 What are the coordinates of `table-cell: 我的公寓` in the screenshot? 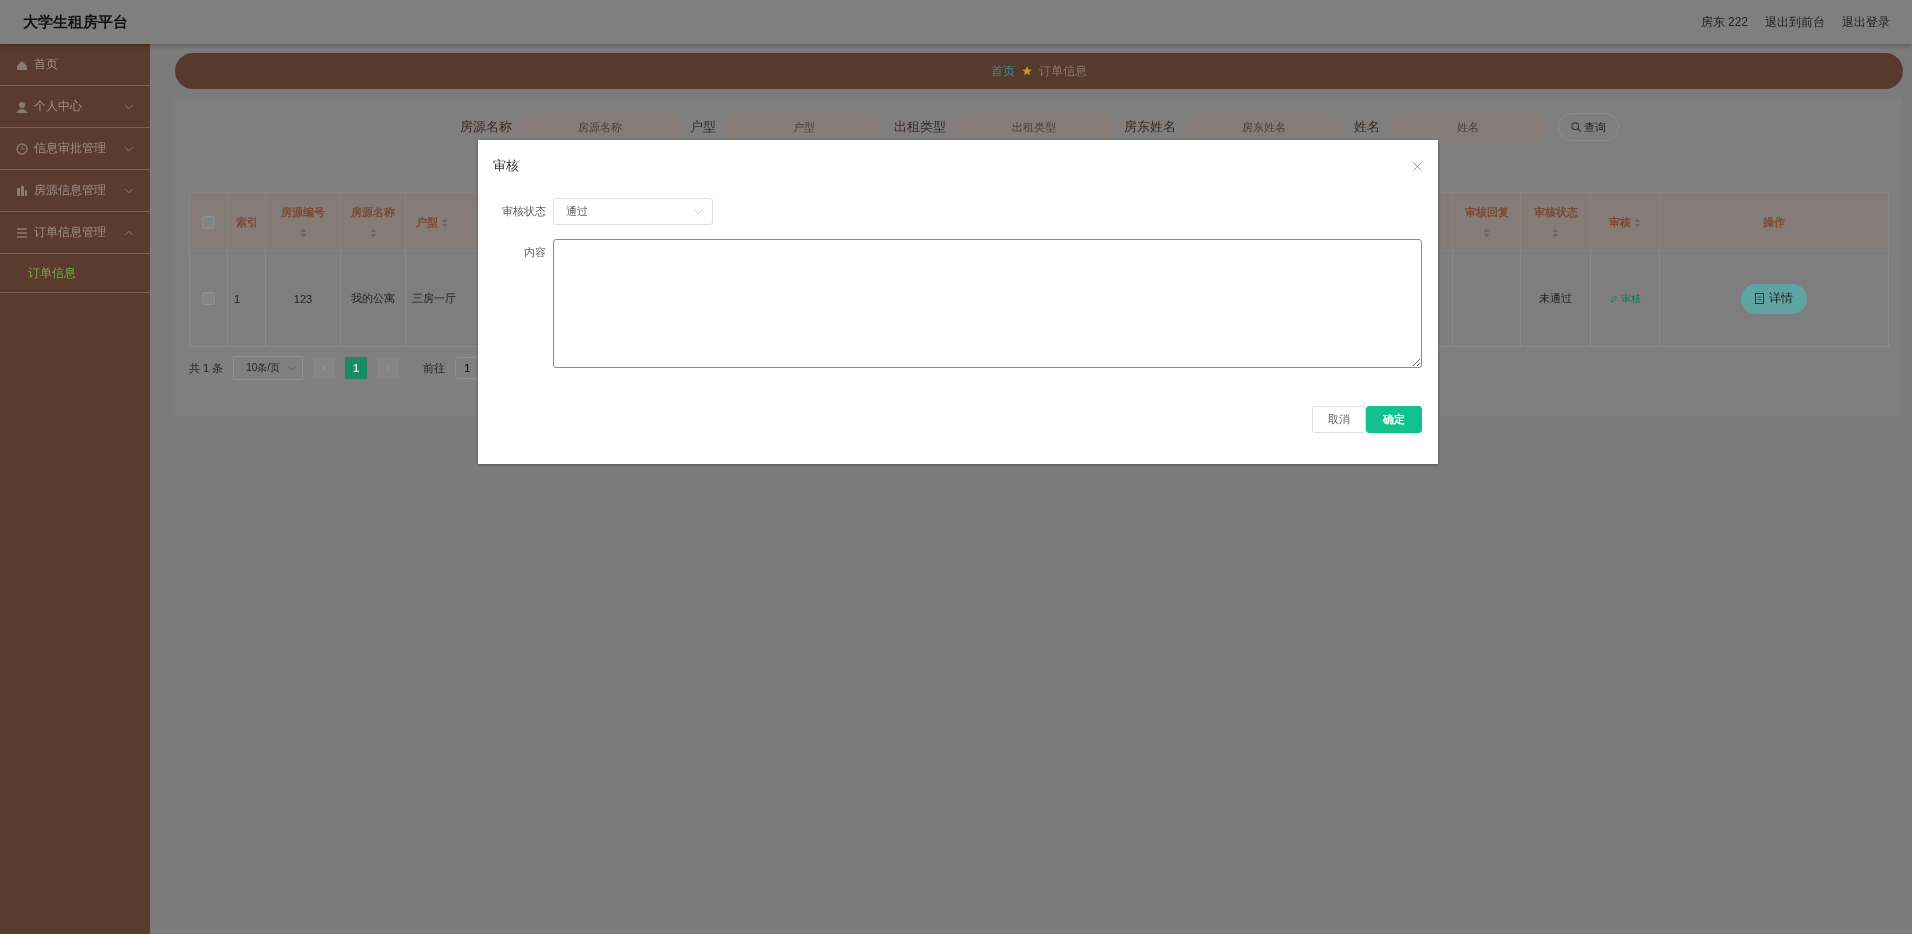 It's located at (373, 298).